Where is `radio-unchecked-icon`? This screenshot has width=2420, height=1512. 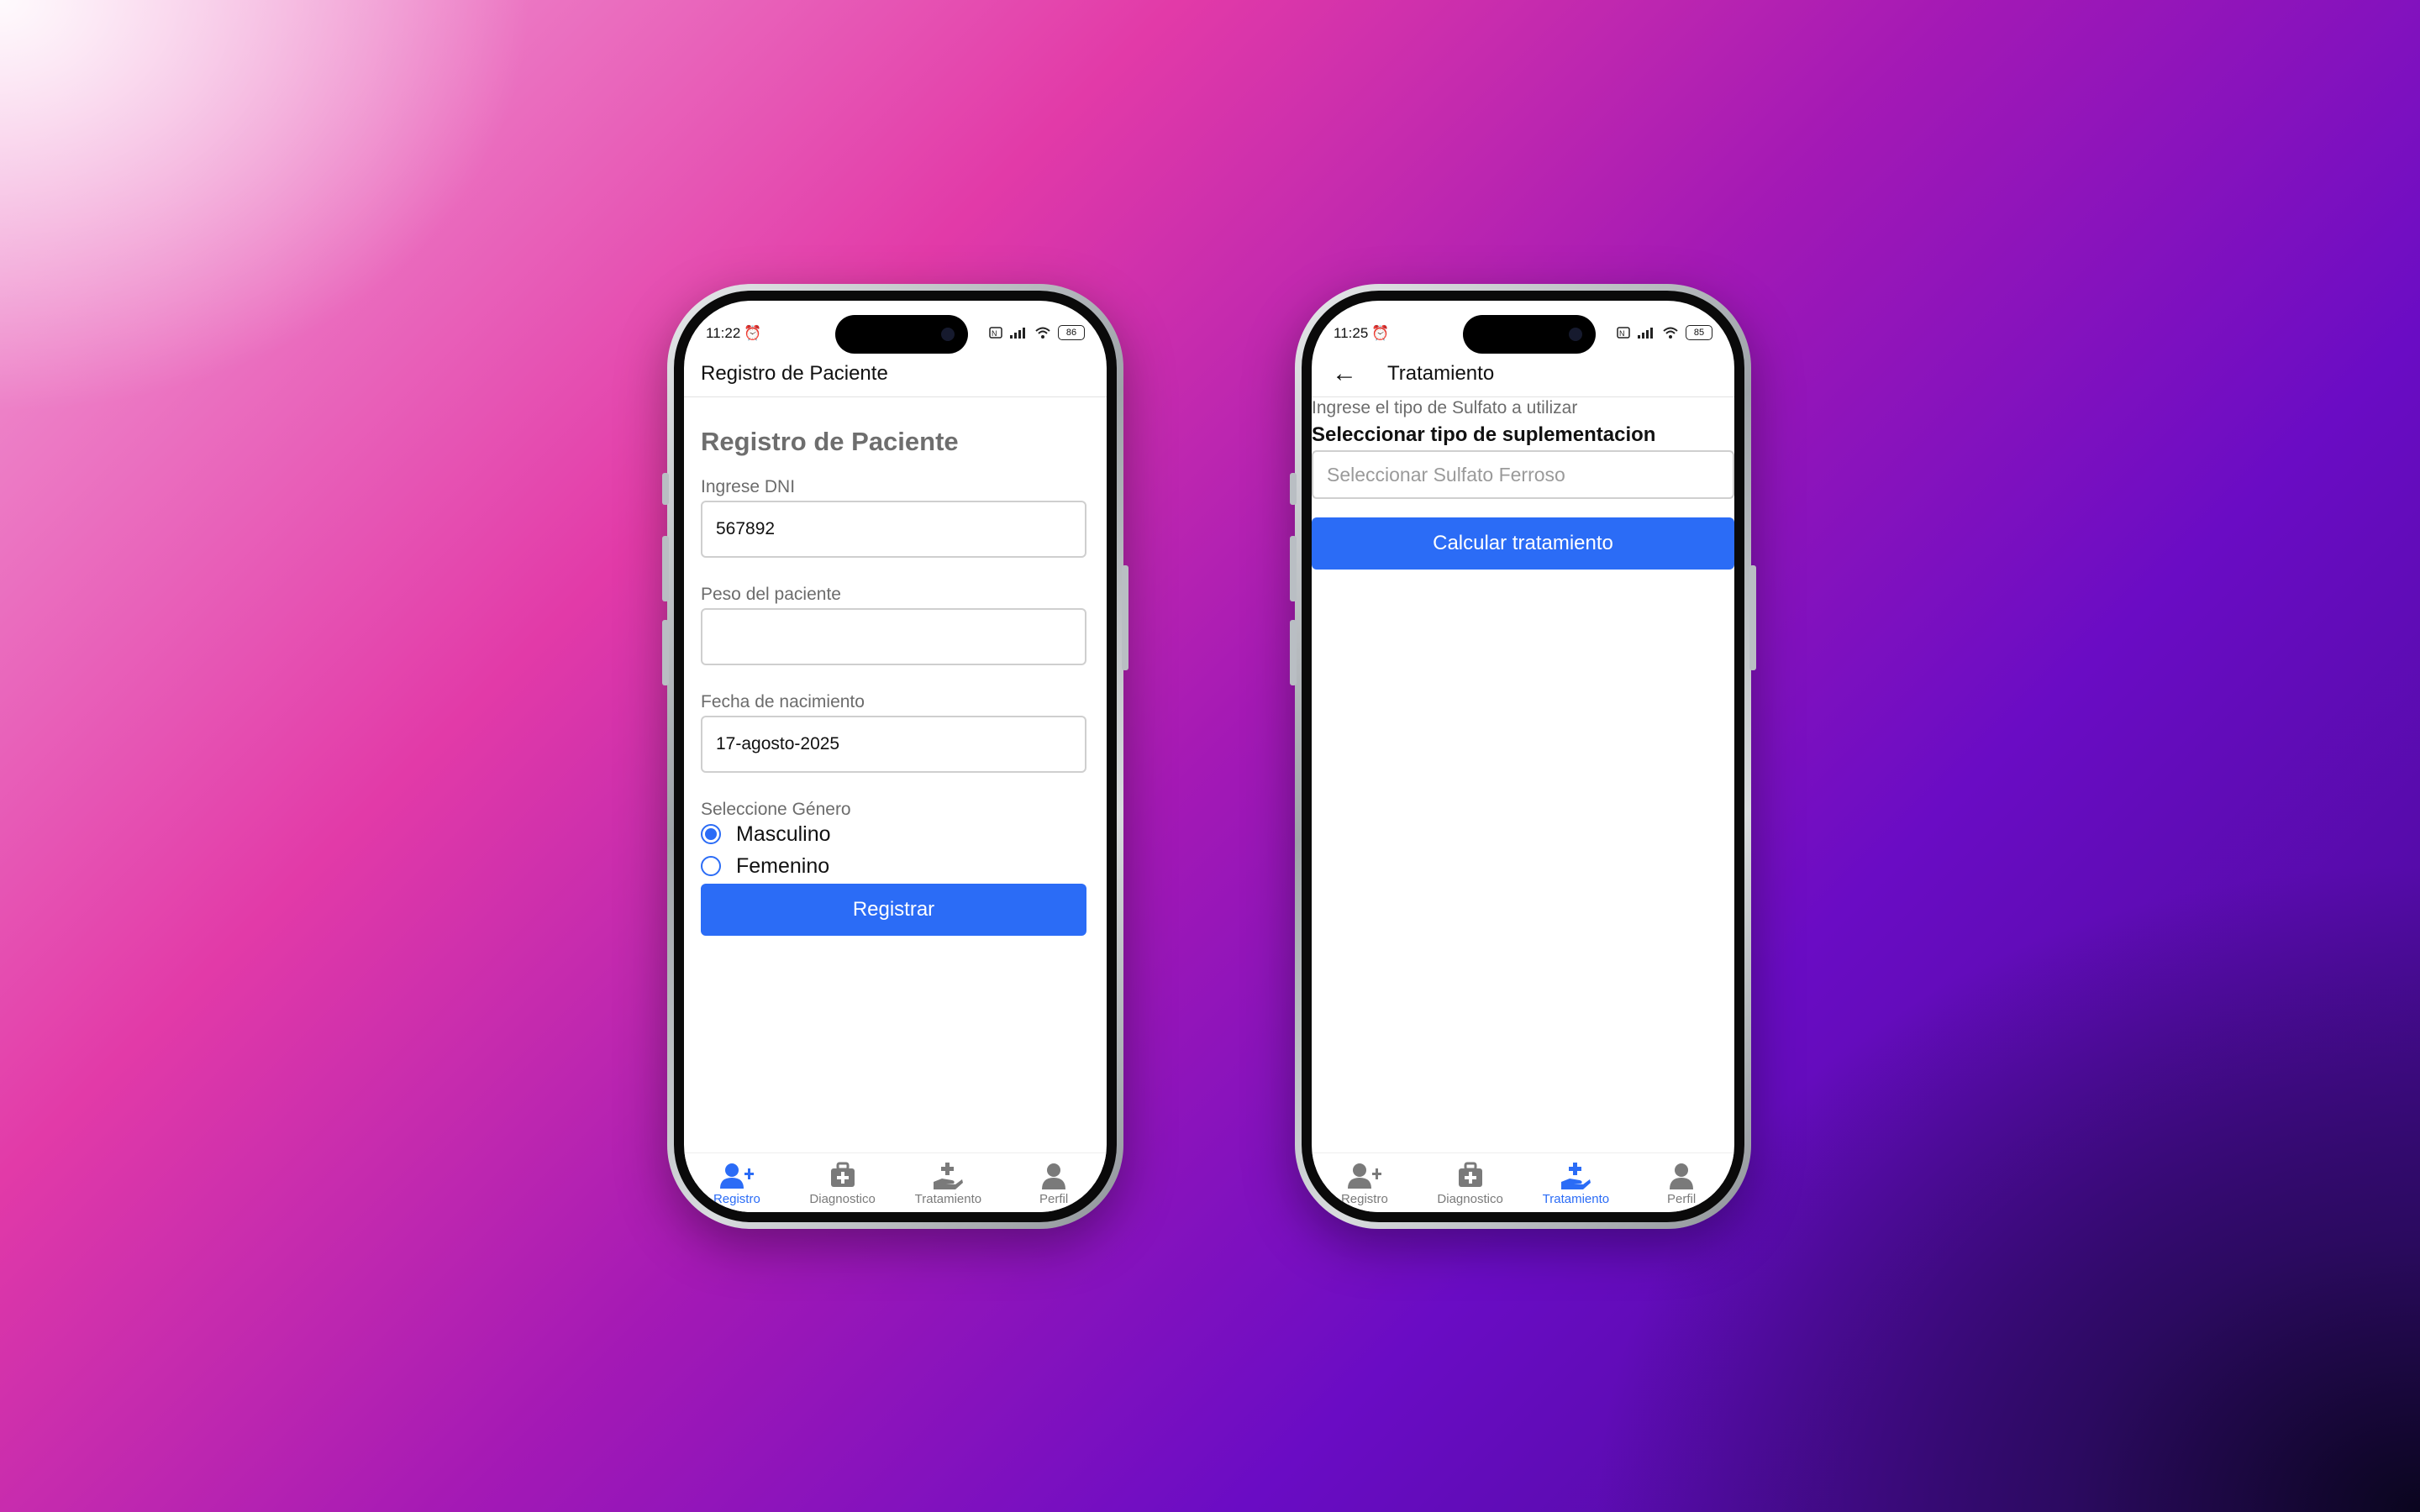 radio-unchecked-icon is located at coordinates (711, 866).